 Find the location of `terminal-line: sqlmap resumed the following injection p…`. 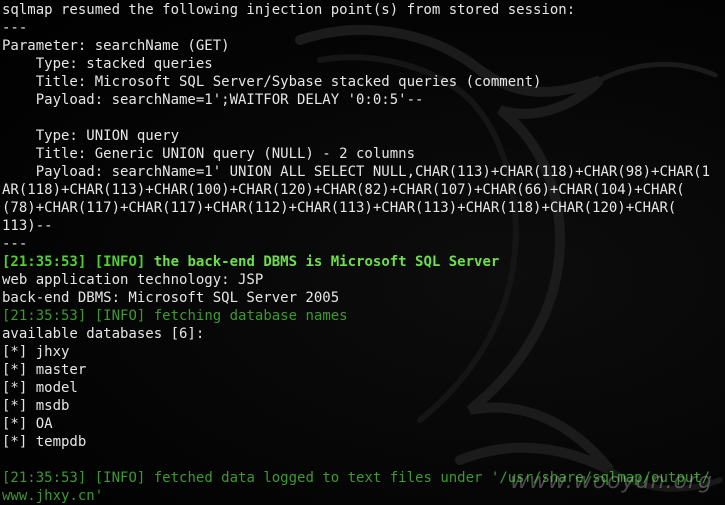

terminal-line: sqlmap resumed the following injection p… is located at coordinates (289, 10).